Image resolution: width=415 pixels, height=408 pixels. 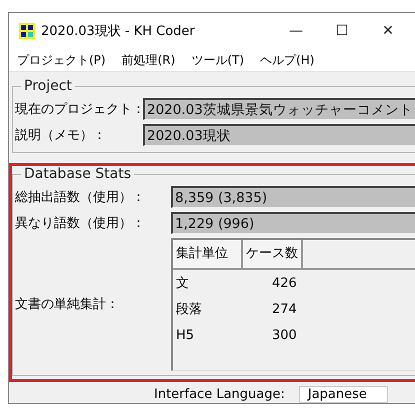 I want to click on text-field: 1,229 (996), so click(x=293, y=223).